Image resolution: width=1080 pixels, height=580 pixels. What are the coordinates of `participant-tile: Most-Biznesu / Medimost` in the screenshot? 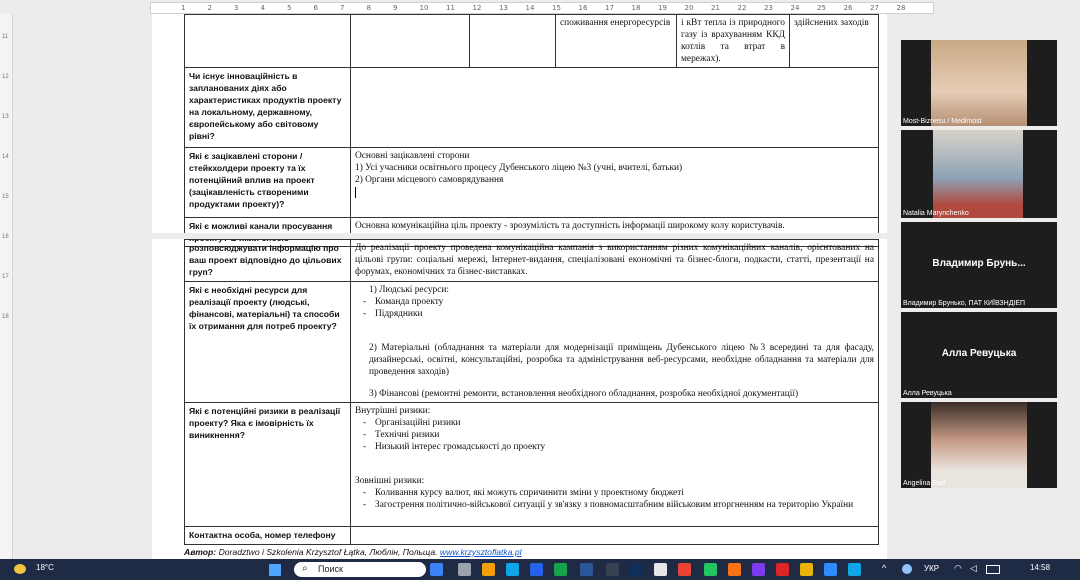 It's located at (979, 83).